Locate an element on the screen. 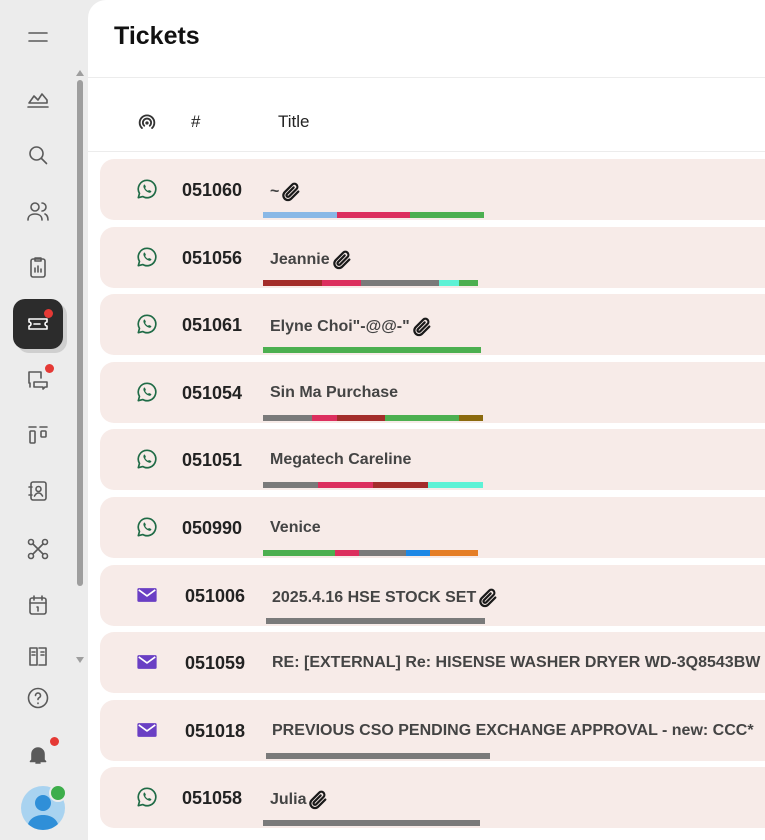  ticket-row: 051056 Jeannie is located at coordinates (432, 257).